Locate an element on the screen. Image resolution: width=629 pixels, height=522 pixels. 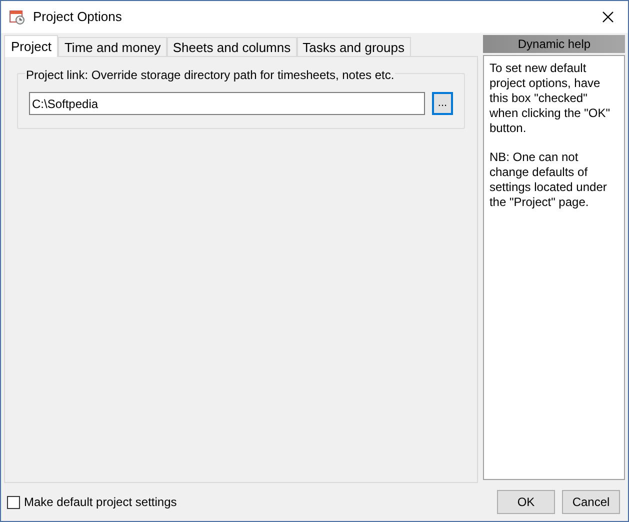
tab: Tasks and groups is located at coordinates (353, 47).